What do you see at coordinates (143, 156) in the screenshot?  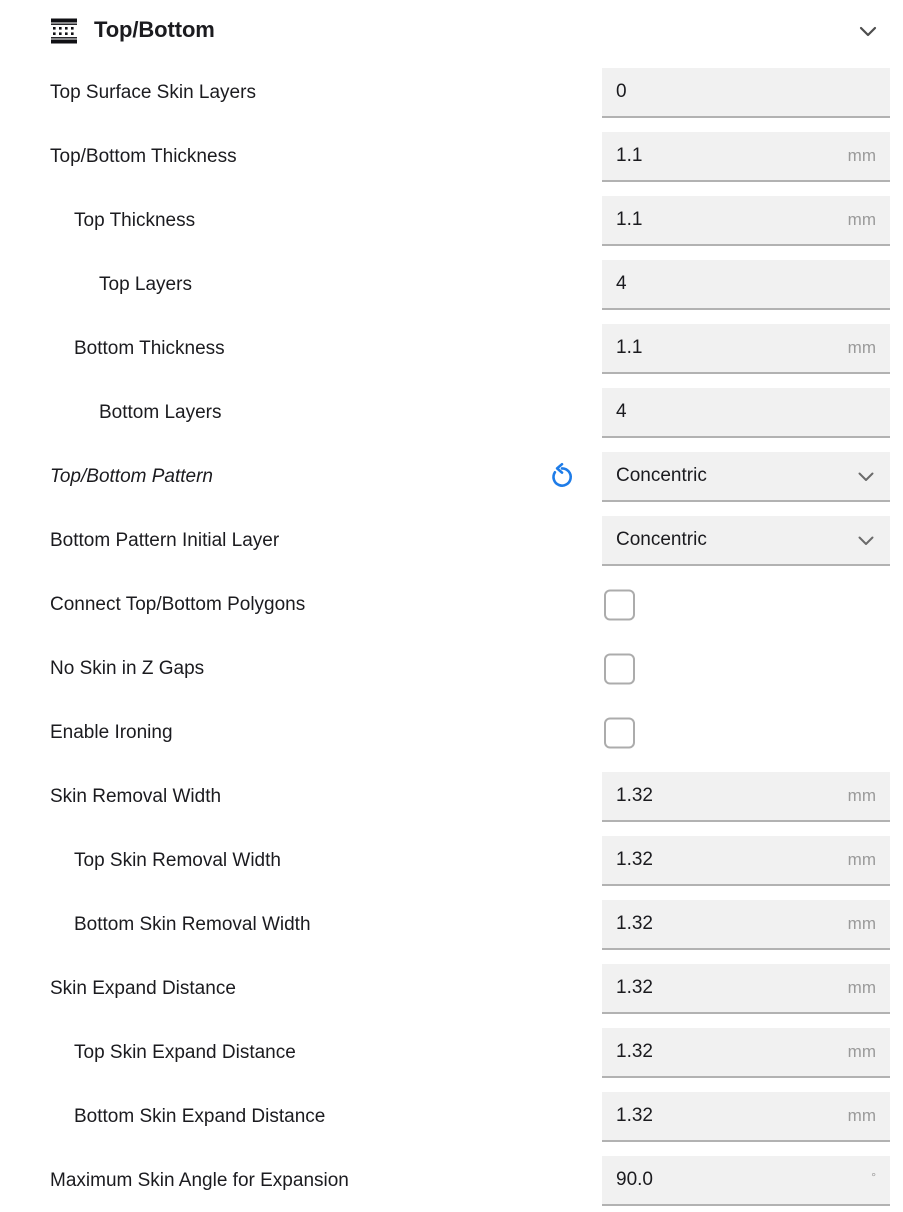 I see `setting-label: Top/Bottom Thickness` at bounding box center [143, 156].